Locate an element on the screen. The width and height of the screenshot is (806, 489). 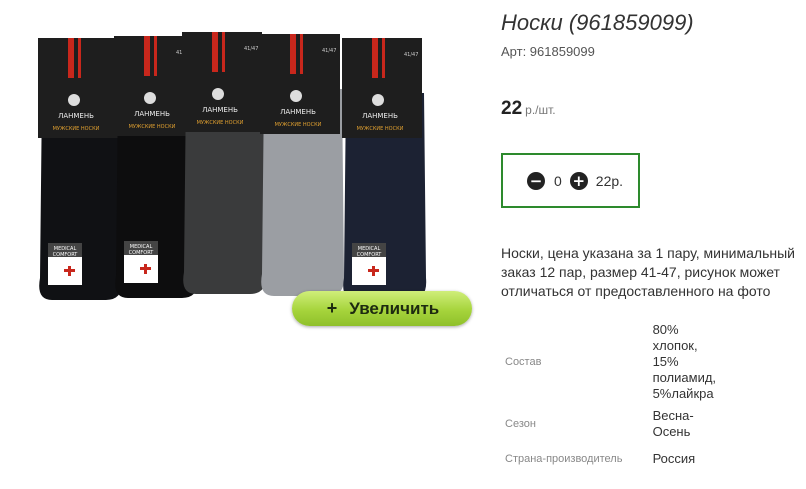
quantity-value: 0 is located at coordinates (558, 180).